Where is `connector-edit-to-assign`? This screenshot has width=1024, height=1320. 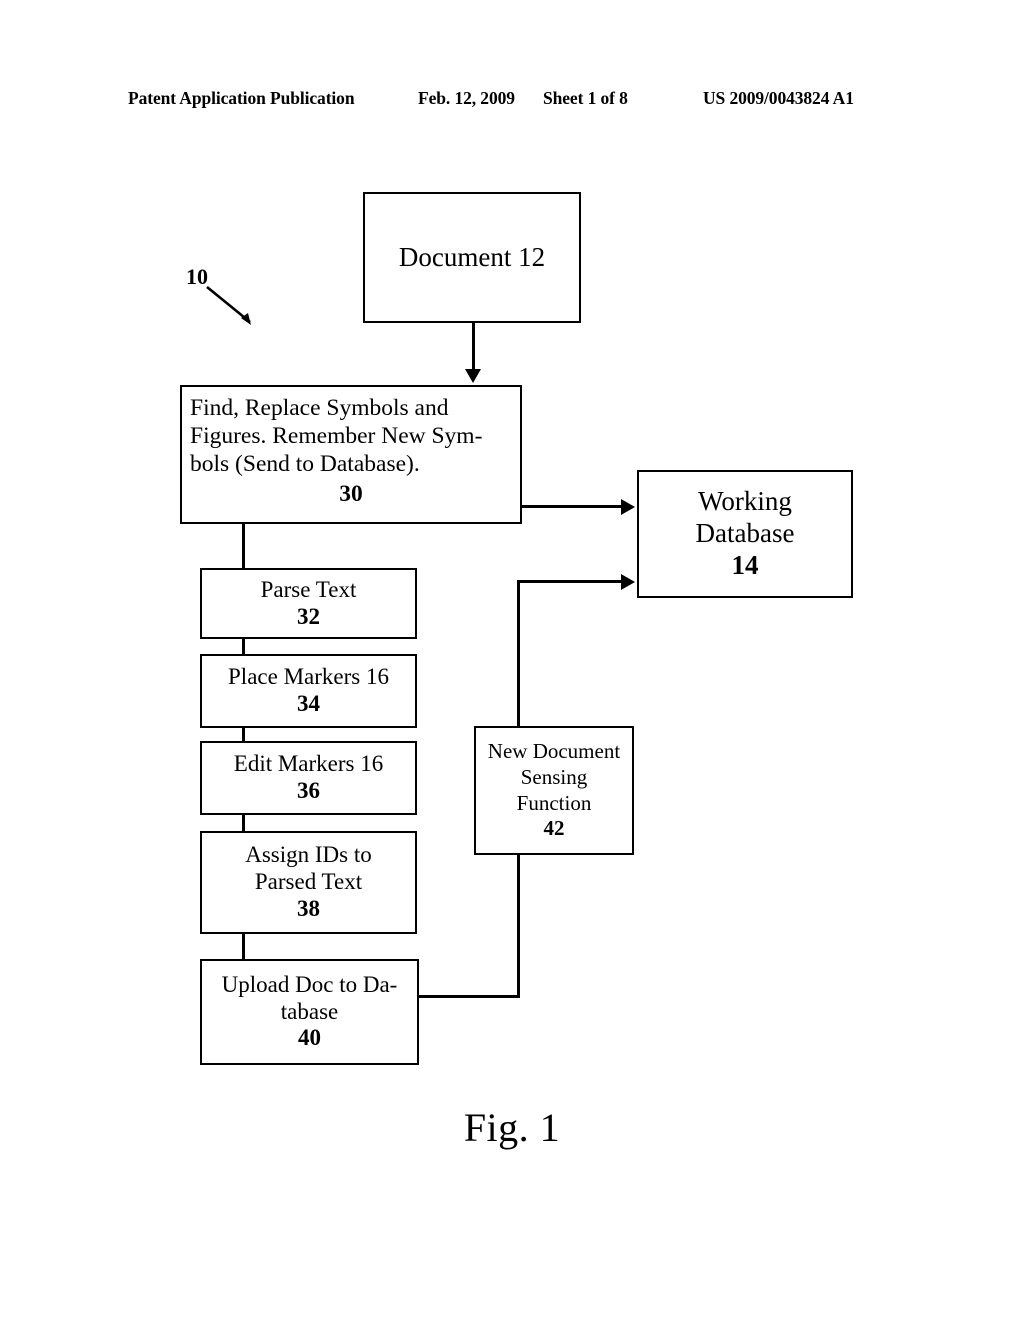 connector-edit-to-assign is located at coordinates (243, 823).